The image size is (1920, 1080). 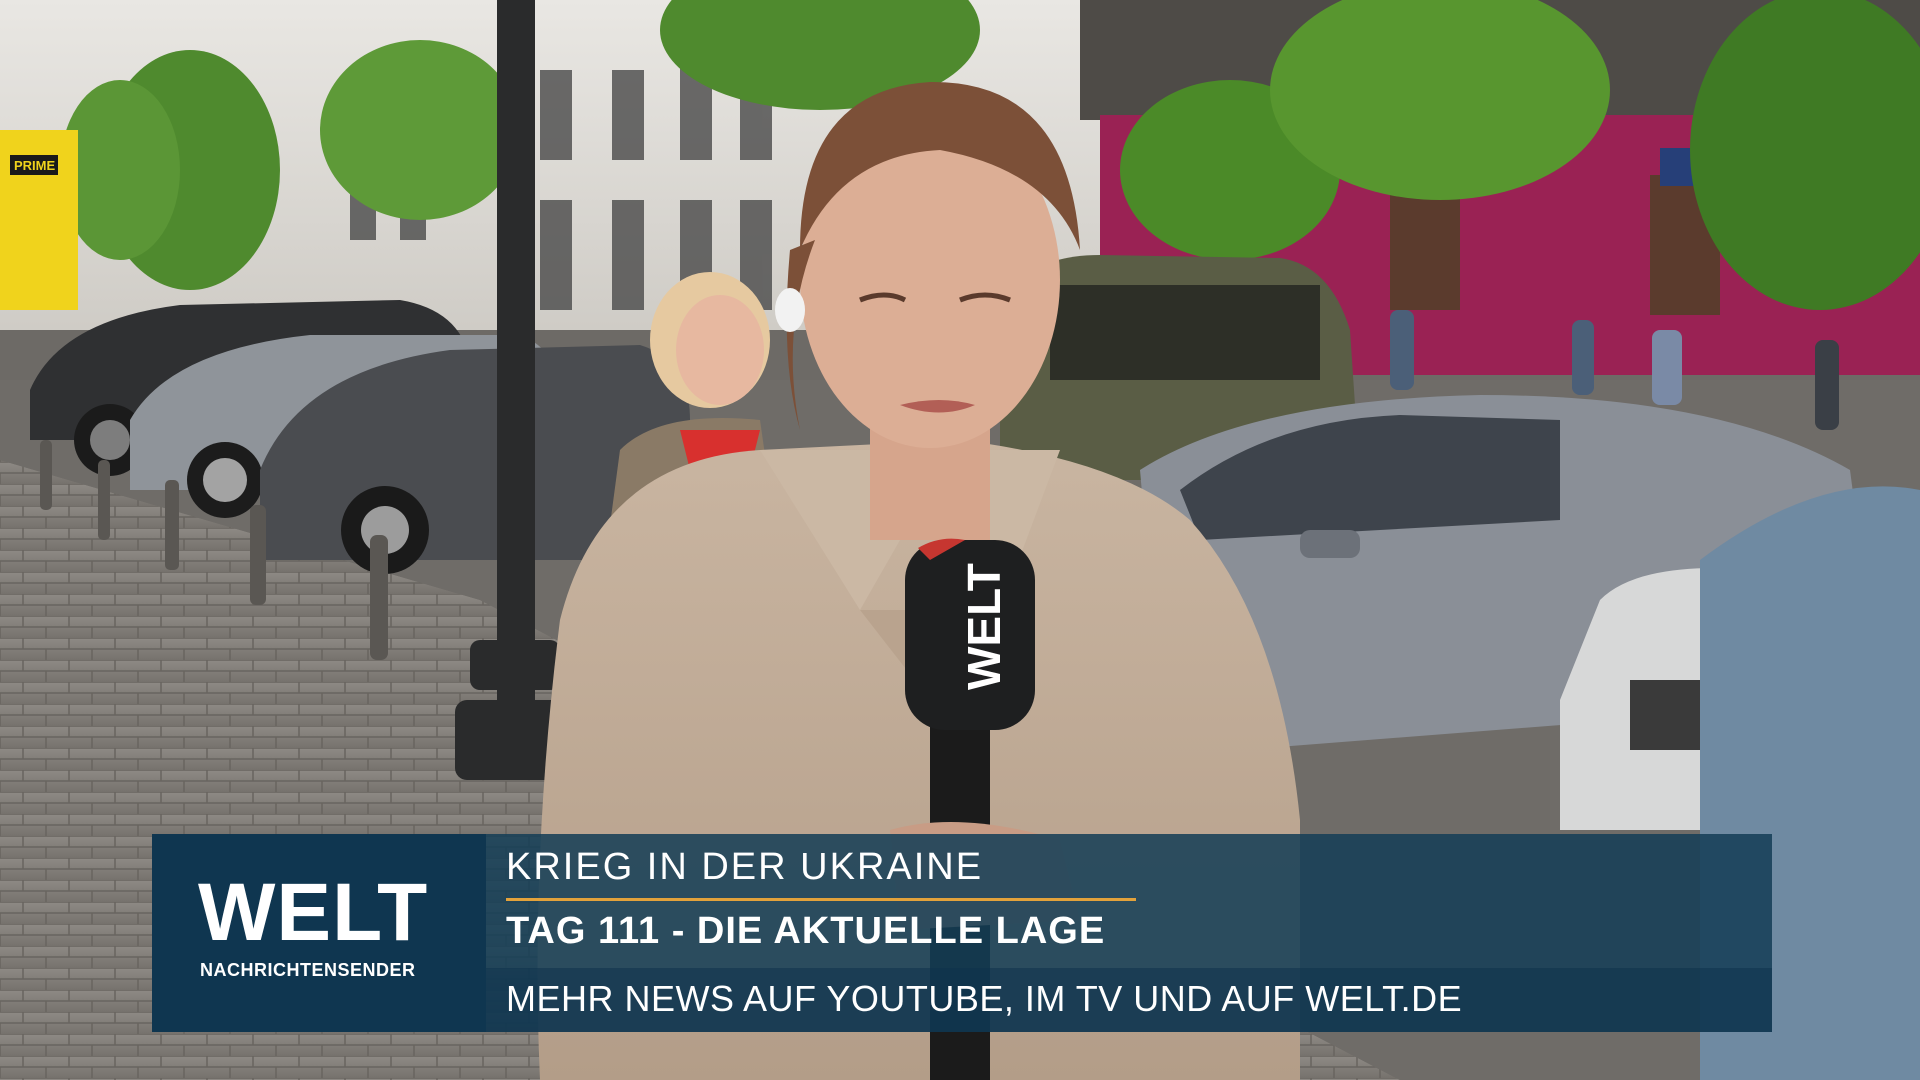 I want to click on billboard-label: PRIME, so click(x=35, y=165).